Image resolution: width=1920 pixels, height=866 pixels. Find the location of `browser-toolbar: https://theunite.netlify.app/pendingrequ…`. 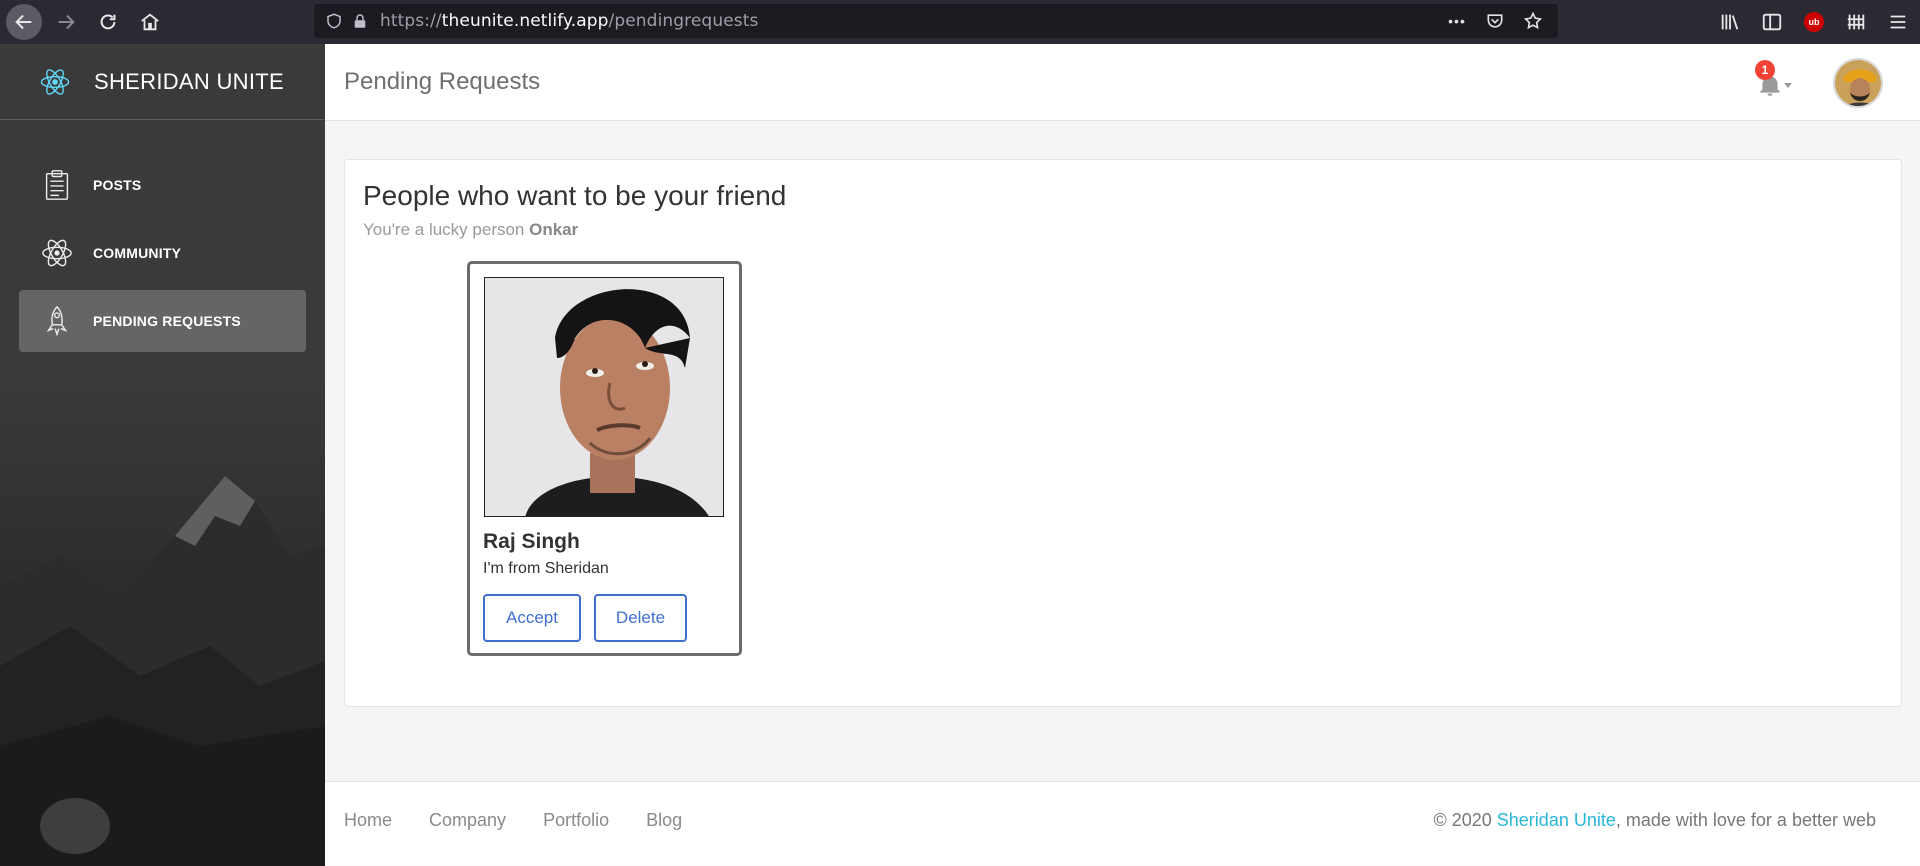

browser-toolbar: https://theunite.netlify.app/pendingrequ… is located at coordinates (960, 22).